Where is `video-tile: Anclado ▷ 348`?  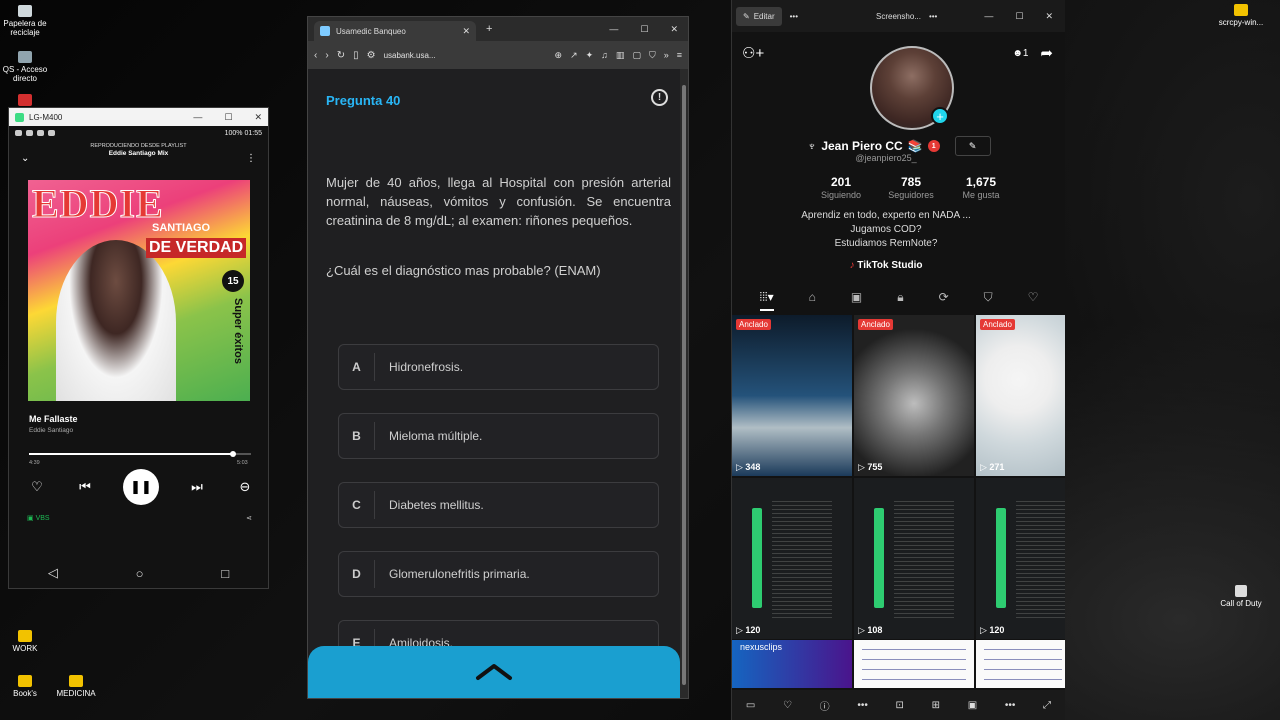
video-tile: Anclado ▷ 348 is located at coordinates (792, 395).